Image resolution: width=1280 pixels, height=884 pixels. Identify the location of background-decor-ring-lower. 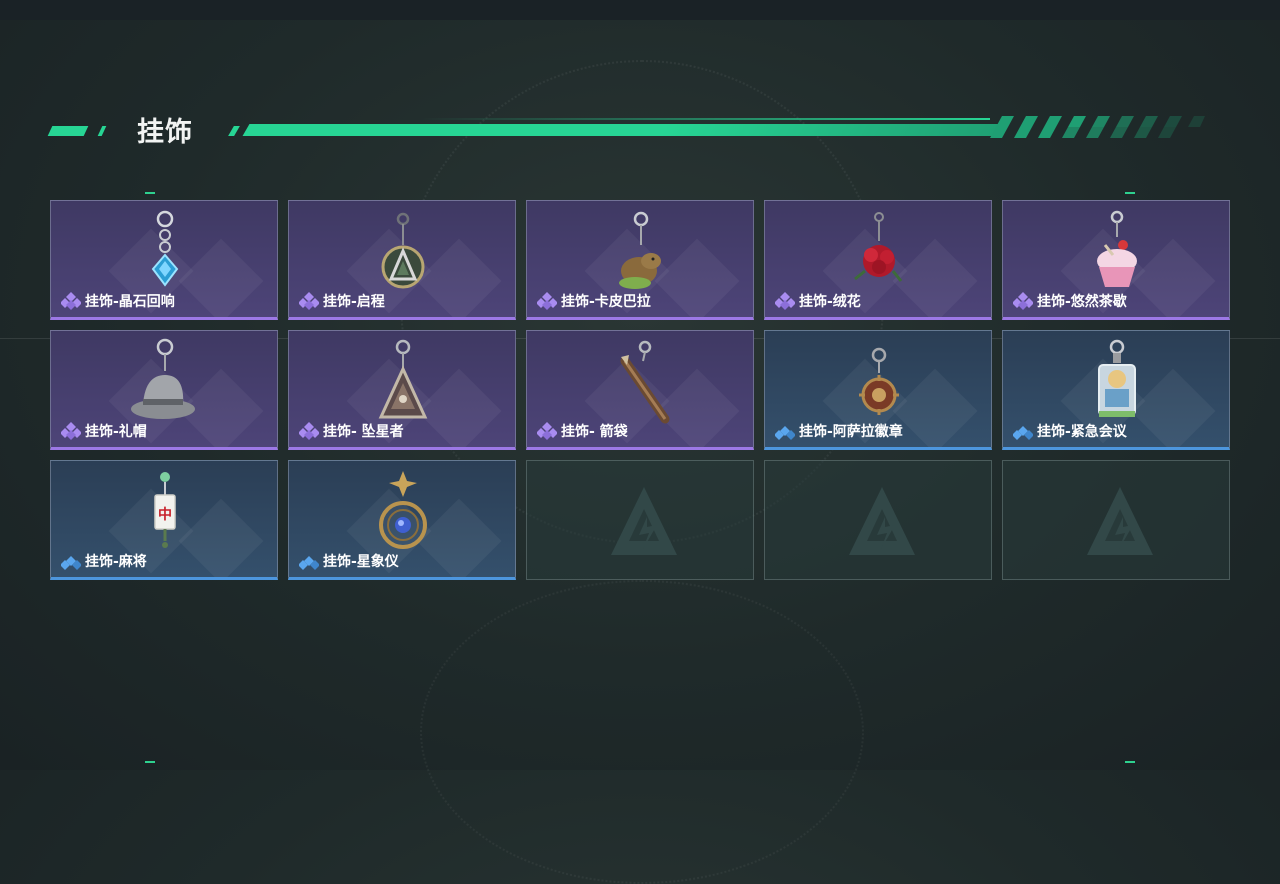
(642, 732).